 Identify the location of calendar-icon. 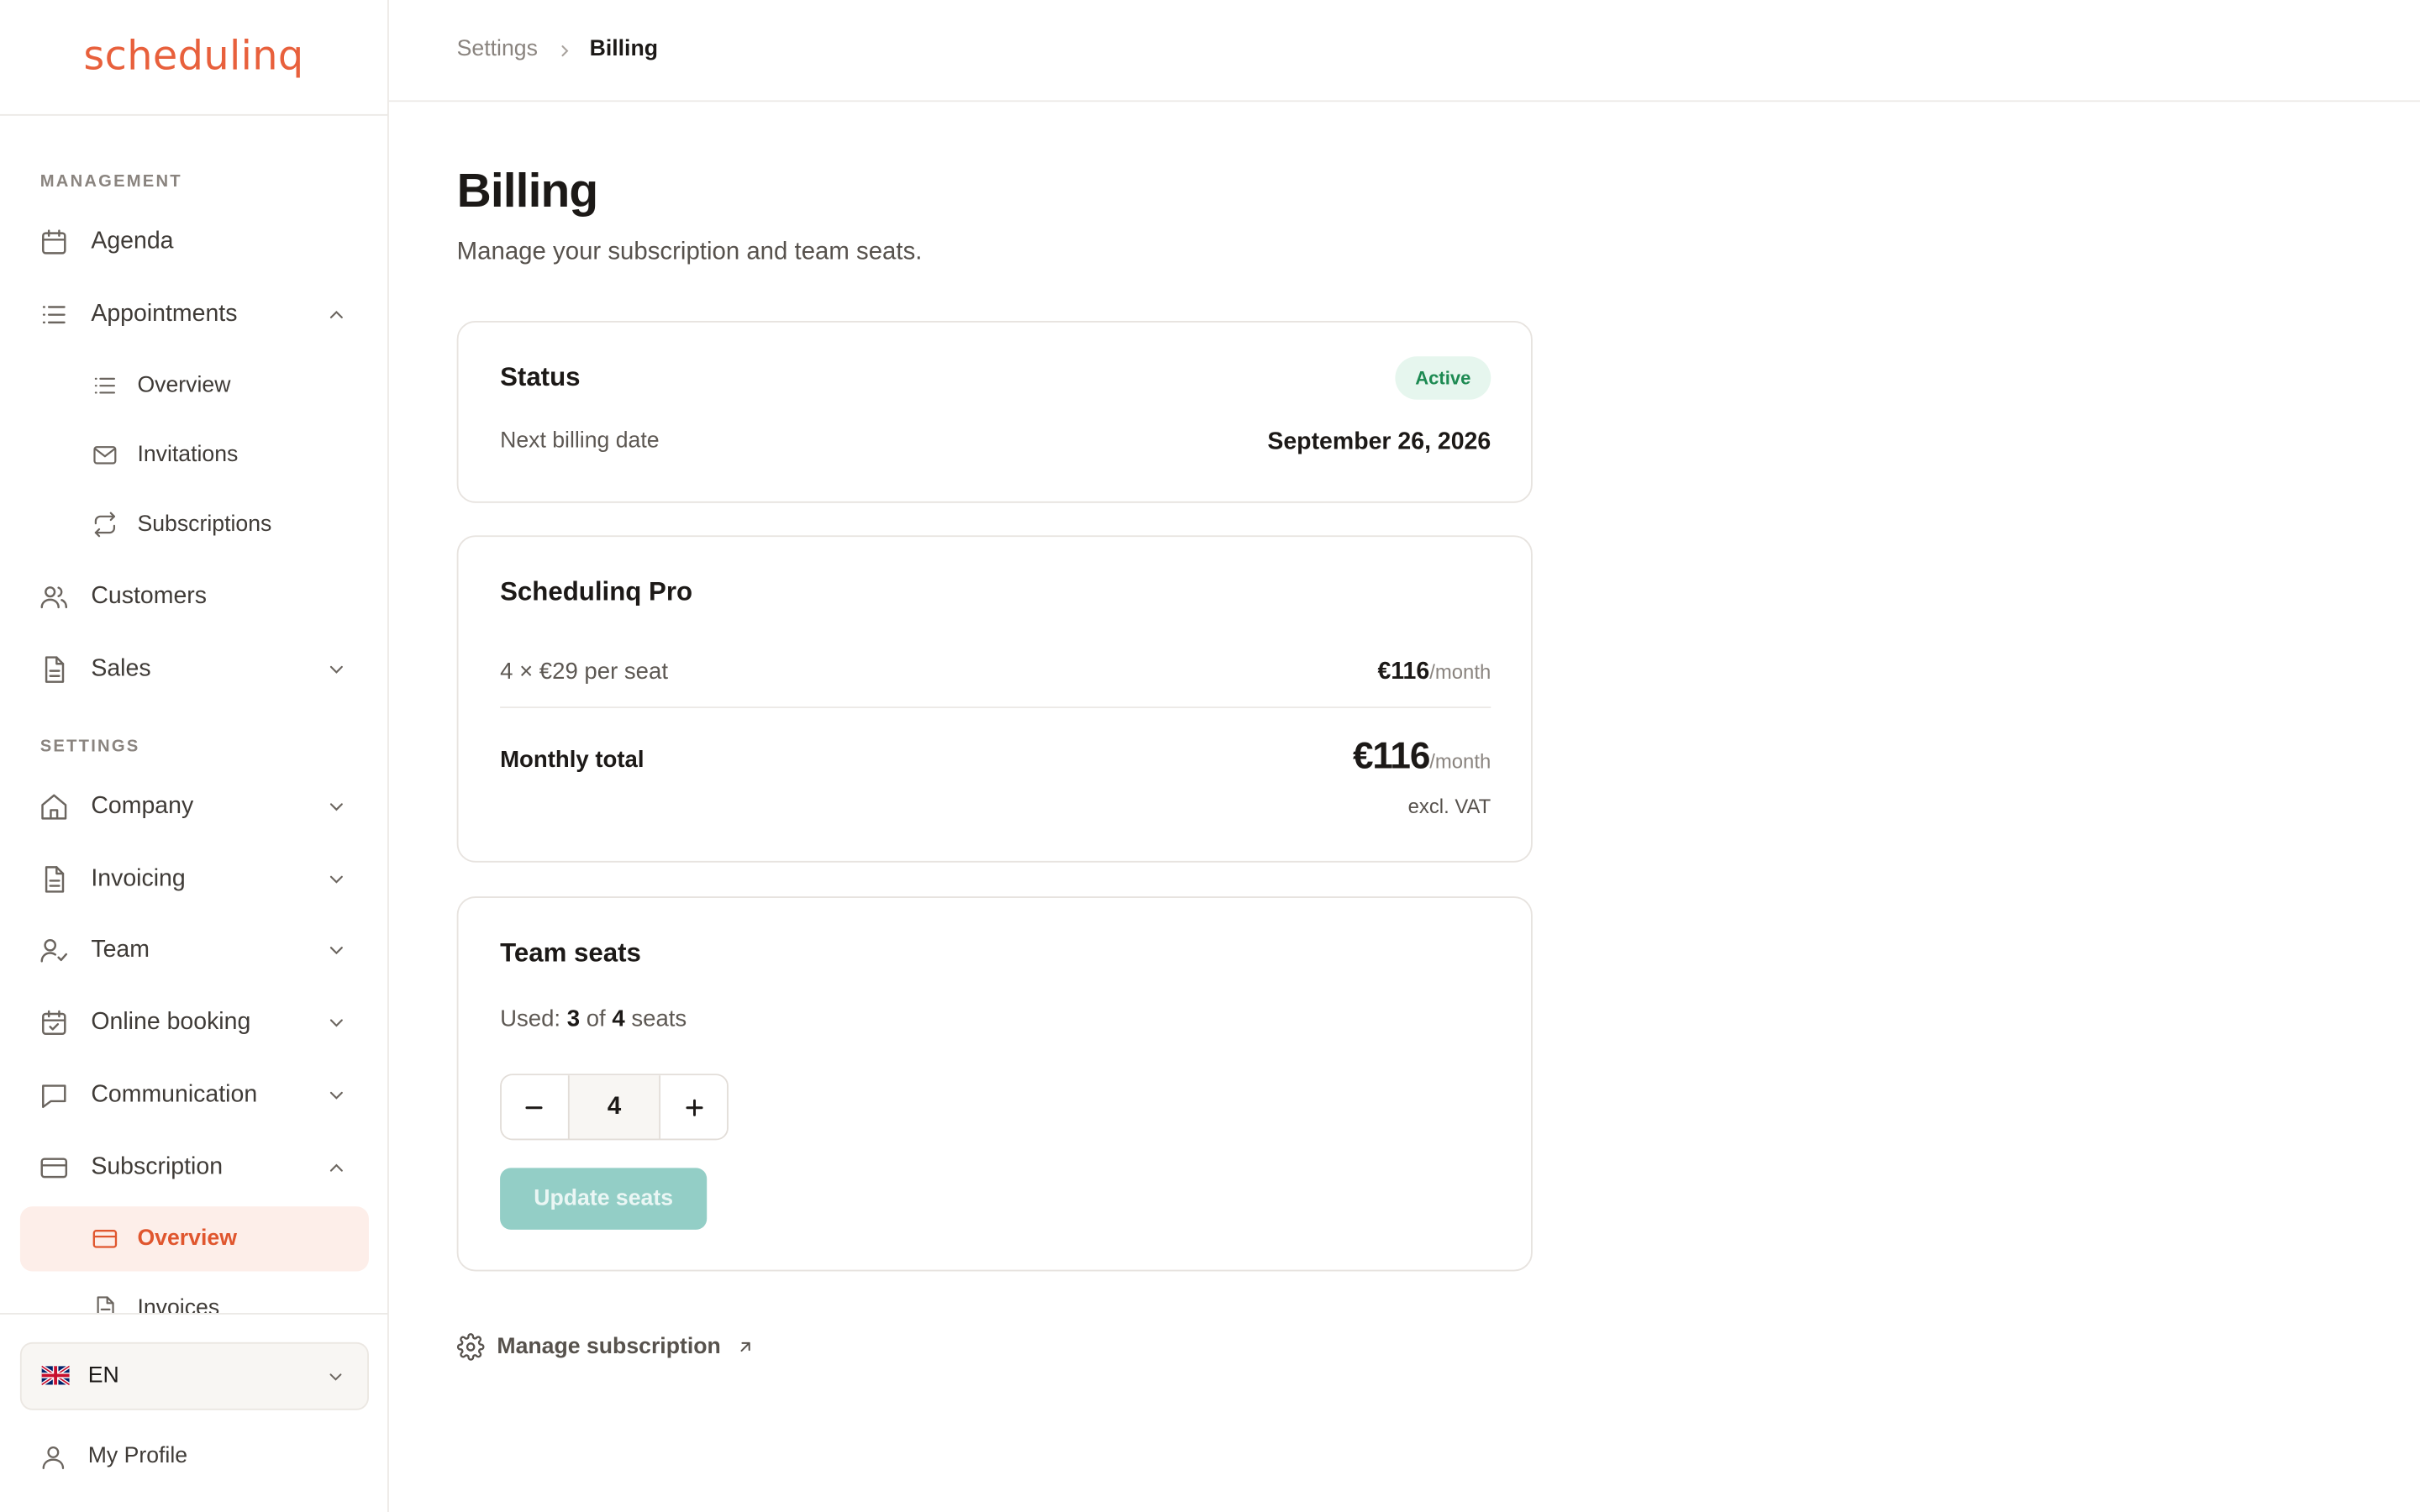
(54, 242).